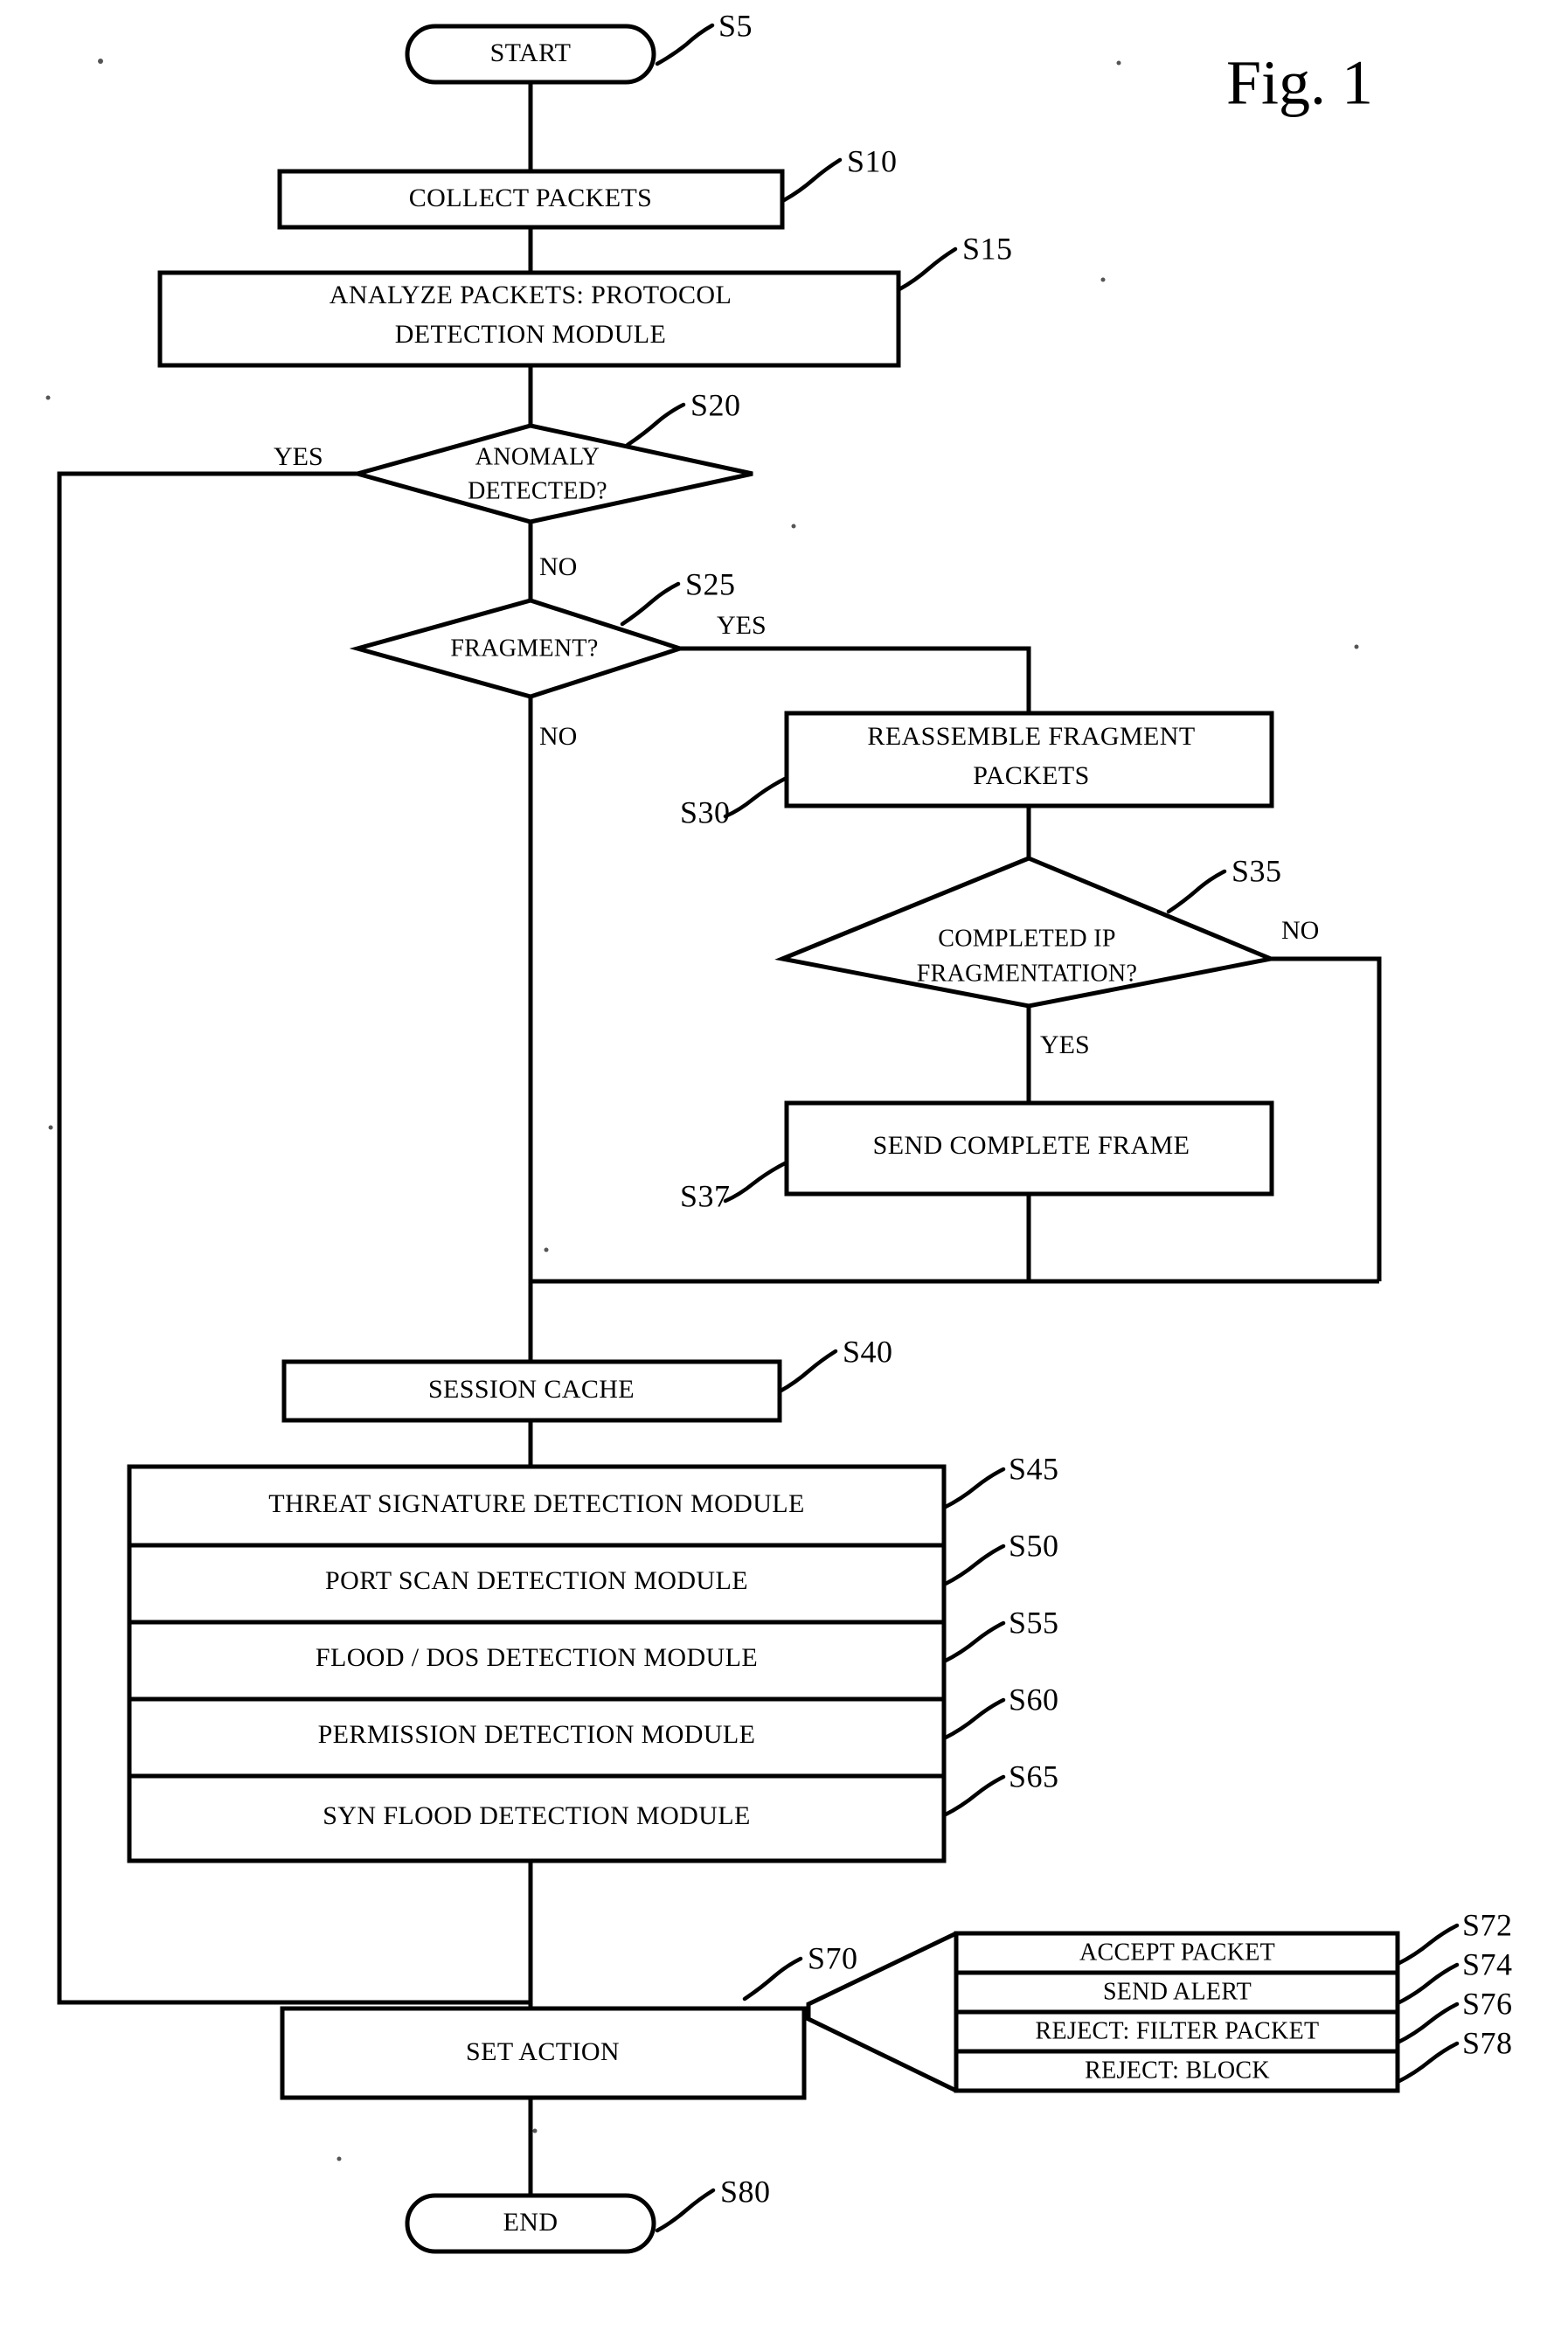 This screenshot has width=1568, height=2345. I want to click on leader-s55, so click(974, 1642).